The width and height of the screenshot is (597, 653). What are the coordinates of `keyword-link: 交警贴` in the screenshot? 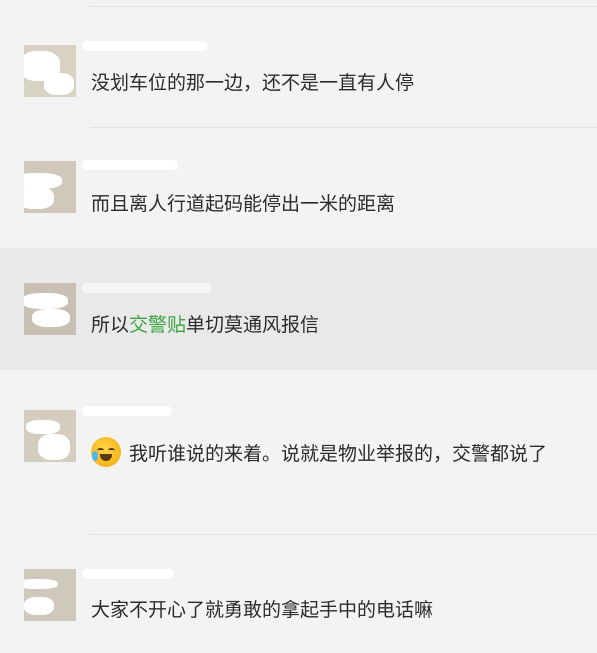 It's located at (157, 325).